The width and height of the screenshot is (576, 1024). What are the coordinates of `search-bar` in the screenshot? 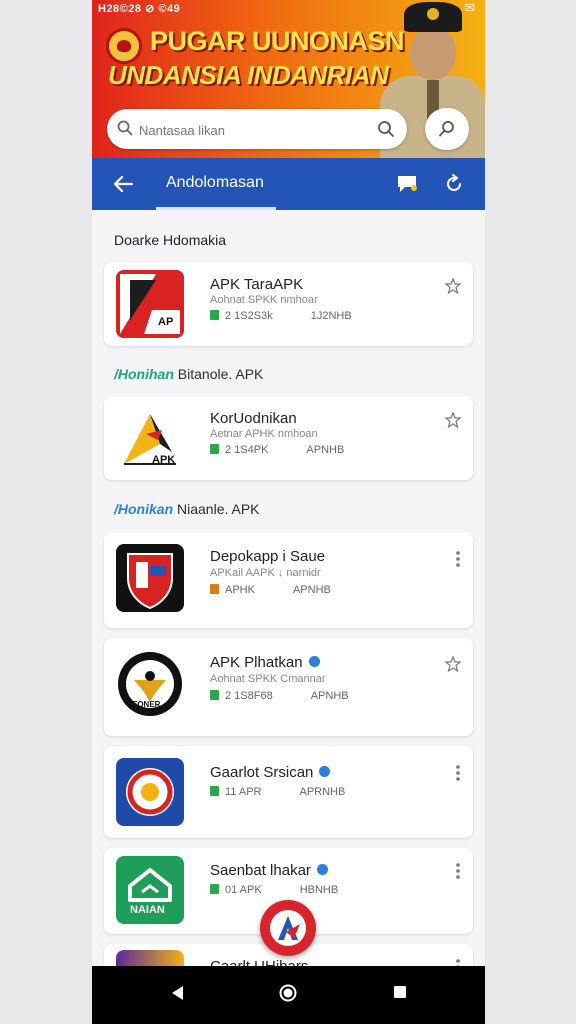 It's located at (257, 129).